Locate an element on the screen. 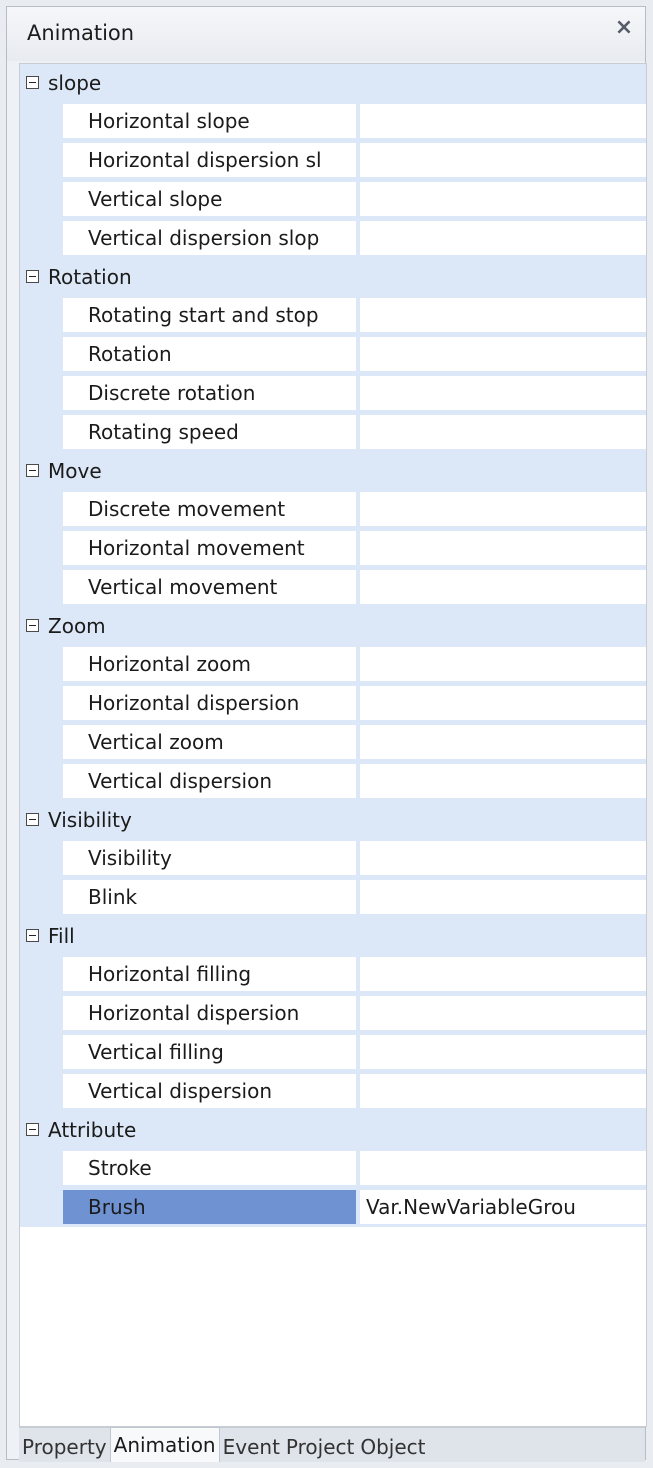 This screenshot has width=653, height=1468. property-name: Horizontal slope is located at coordinates (209, 121).